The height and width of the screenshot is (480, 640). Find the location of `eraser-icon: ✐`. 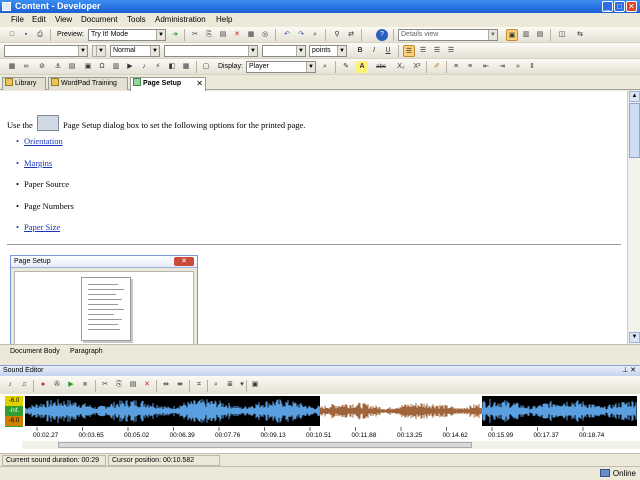

eraser-icon: ✐ is located at coordinates (437, 67).